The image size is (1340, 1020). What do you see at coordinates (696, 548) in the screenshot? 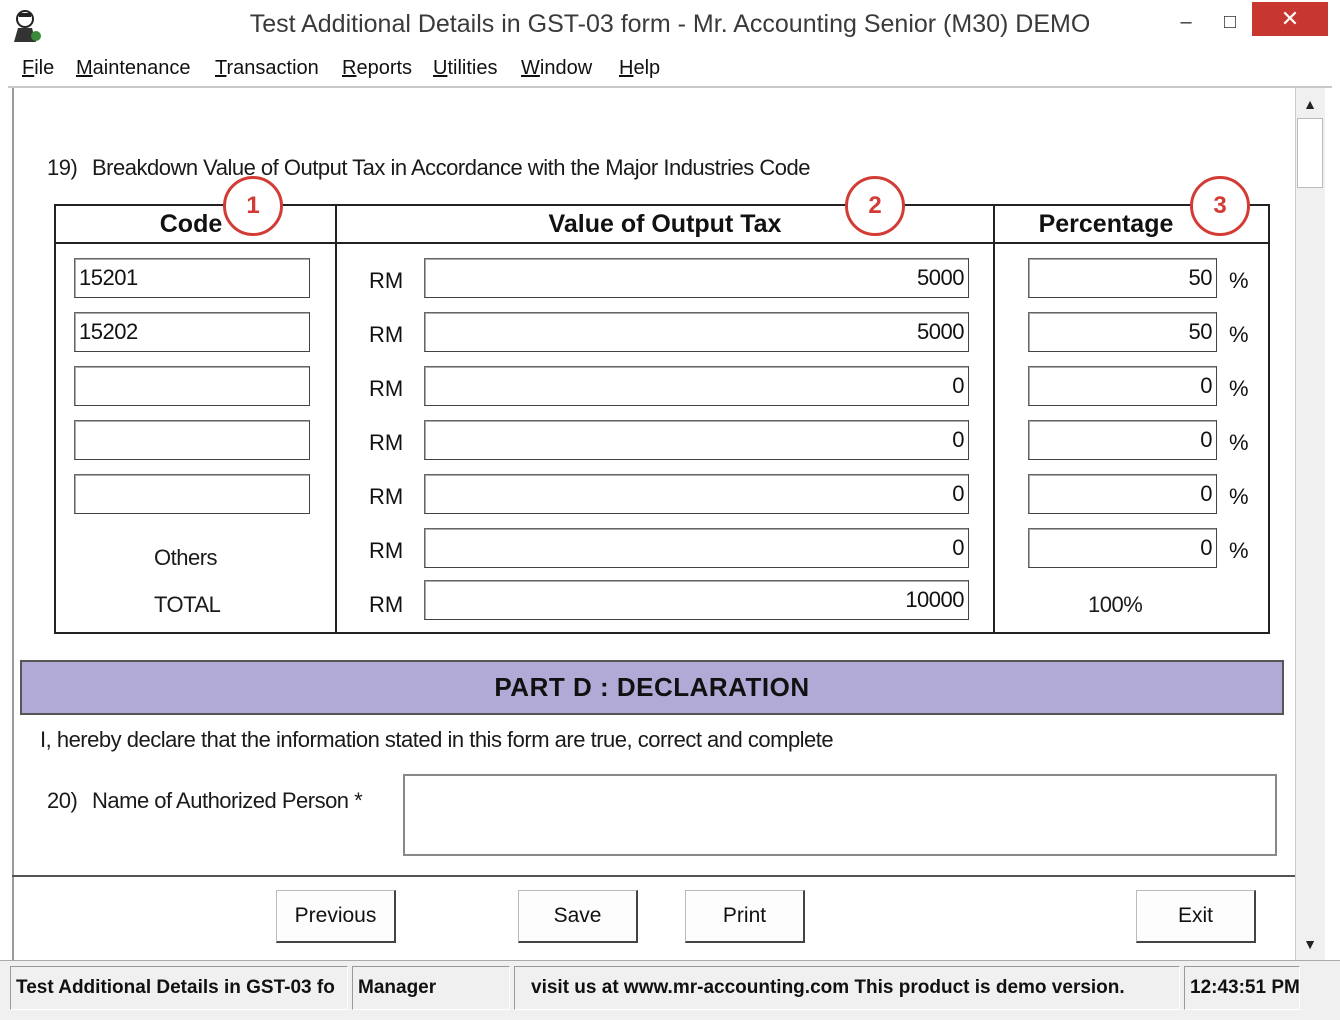
I see `others-value-input: 0` at bounding box center [696, 548].